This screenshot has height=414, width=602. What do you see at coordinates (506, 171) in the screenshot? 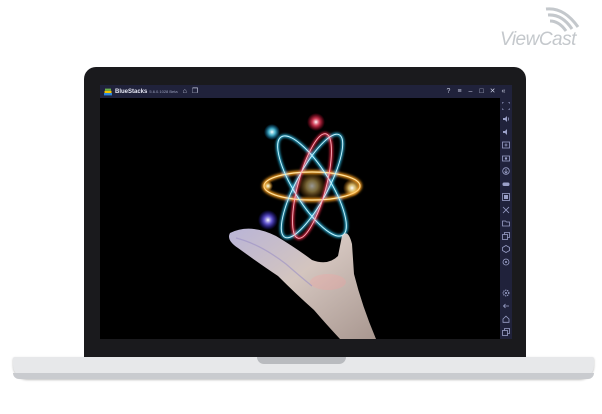
I see `install-apk-icon` at bounding box center [506, 171].